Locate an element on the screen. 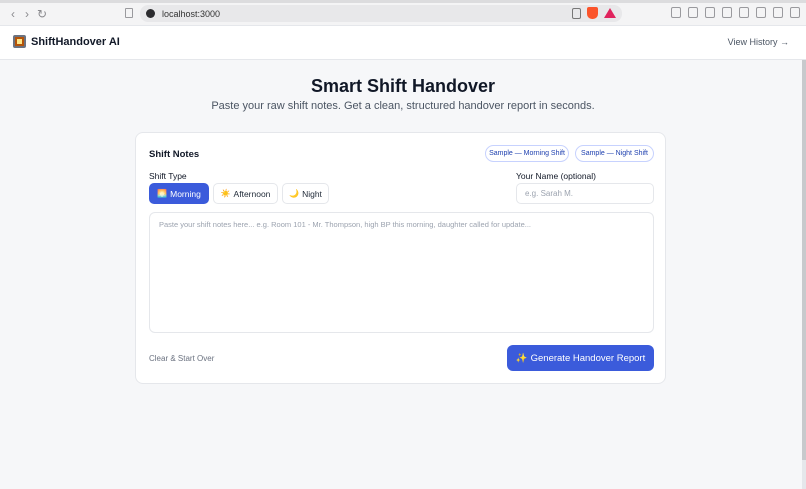 The height and width of the screenshot is (489, 806). sample-night-button: Sample — Night Shift is located at coordinates (614, 153).